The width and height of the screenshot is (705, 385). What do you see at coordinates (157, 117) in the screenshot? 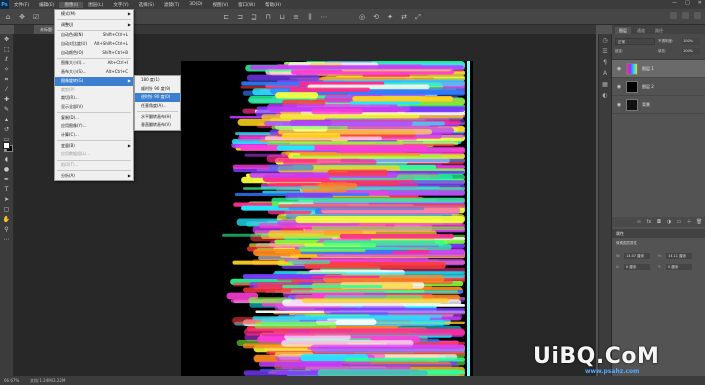
I see `rotation-menu-item: 水平翻转画布(H)` at bounding box center [157, 117].